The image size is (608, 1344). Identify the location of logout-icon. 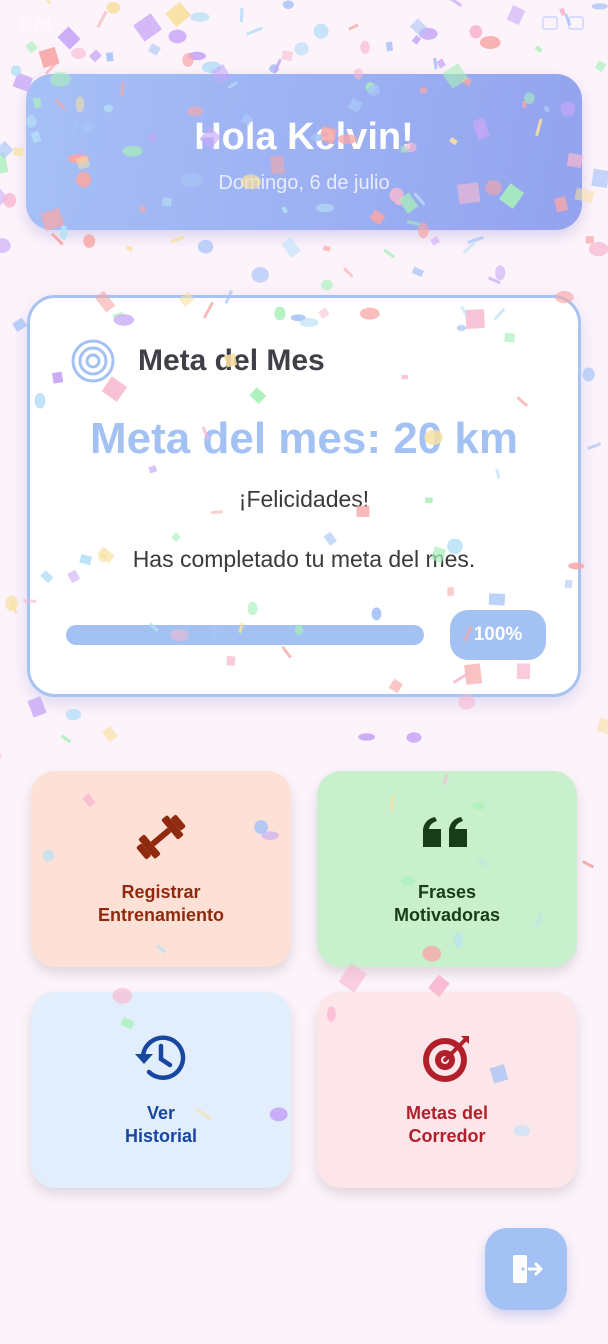
(528, 1269).